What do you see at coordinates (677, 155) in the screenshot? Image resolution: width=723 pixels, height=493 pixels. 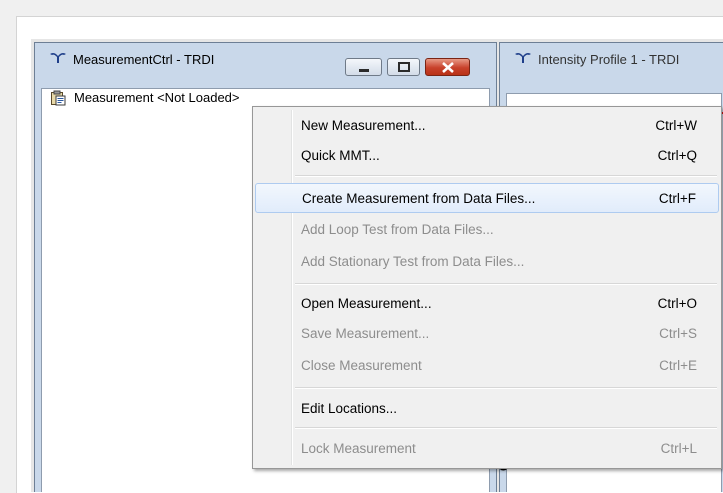 I see `menu-item-shortcut: Ctrl+Q` at bounding box center [677, 155].